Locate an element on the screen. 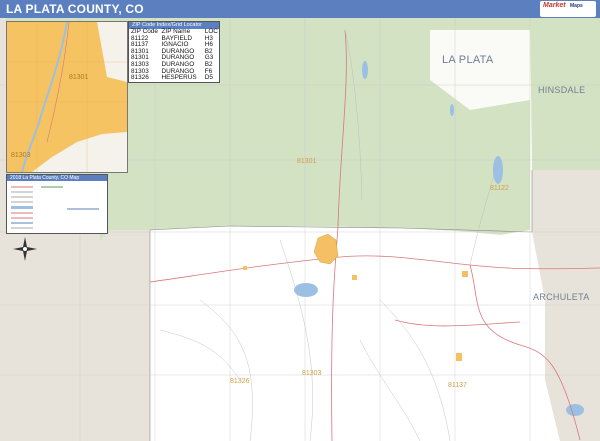 This screenshot has width=600, height=441. zip-name: HESPERUS is located at coordinates (179, 78).